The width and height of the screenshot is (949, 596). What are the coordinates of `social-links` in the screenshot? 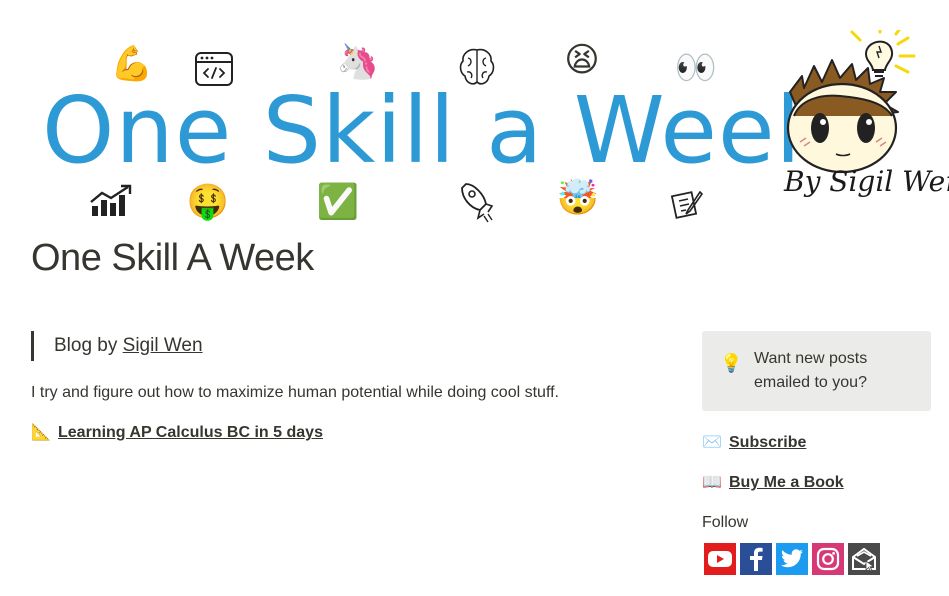 It's located at (792, 559).